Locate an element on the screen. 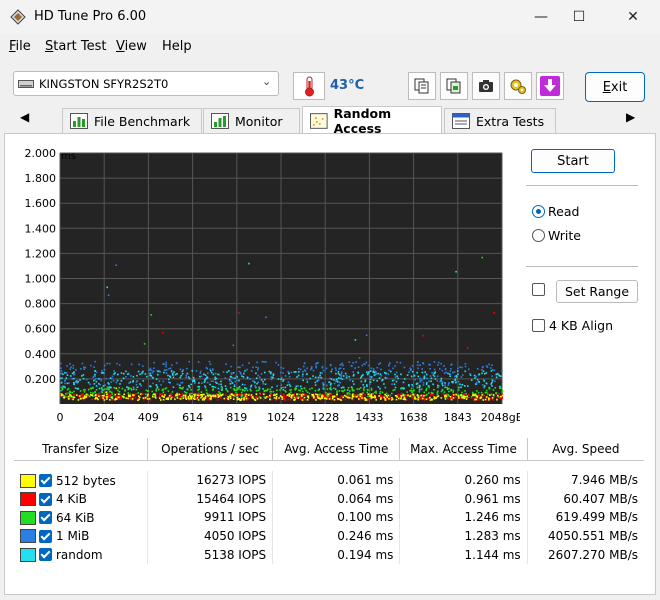 The height and width of the screenshot is (600, 660). options-icon is located at coordinates (518, 86).